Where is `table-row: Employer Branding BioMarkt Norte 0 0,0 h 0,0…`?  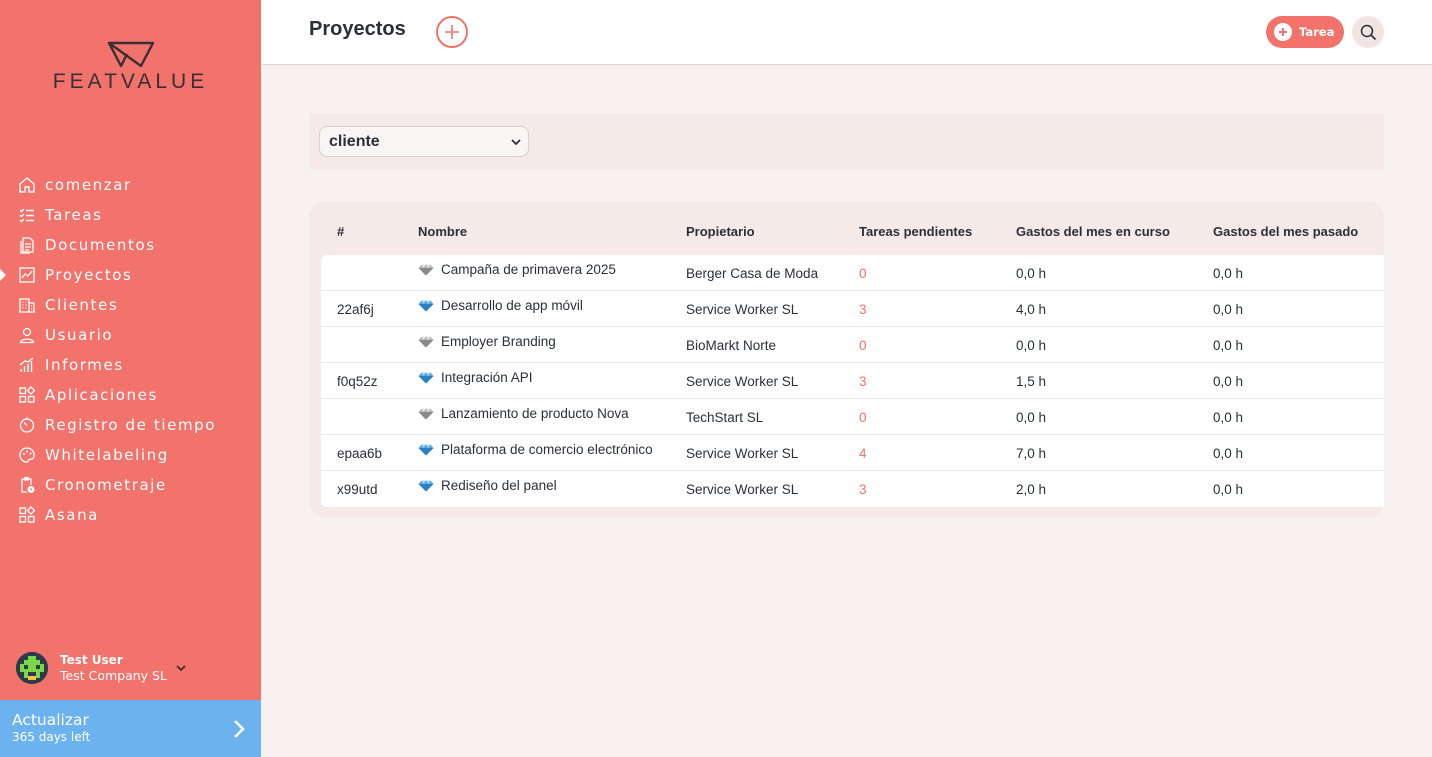 table-row: Employer Branding BioMarkt Norte 0 0,0 h 0,0… is located at coordinates (852, 345).